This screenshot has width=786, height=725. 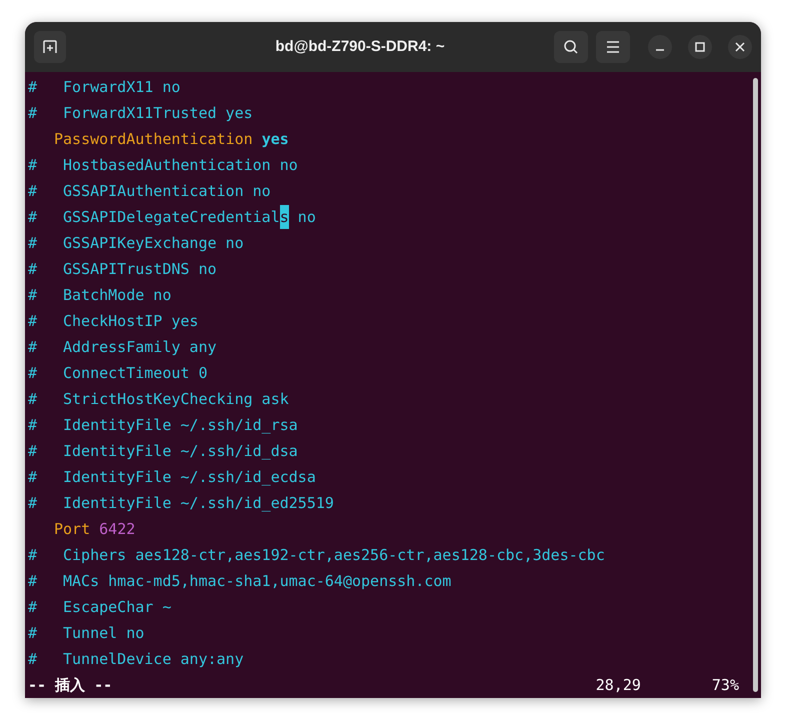 What do you see at coordinates (660, 47) in the screenshot?
I see `minimize-button` at bounding box center [660, 47].